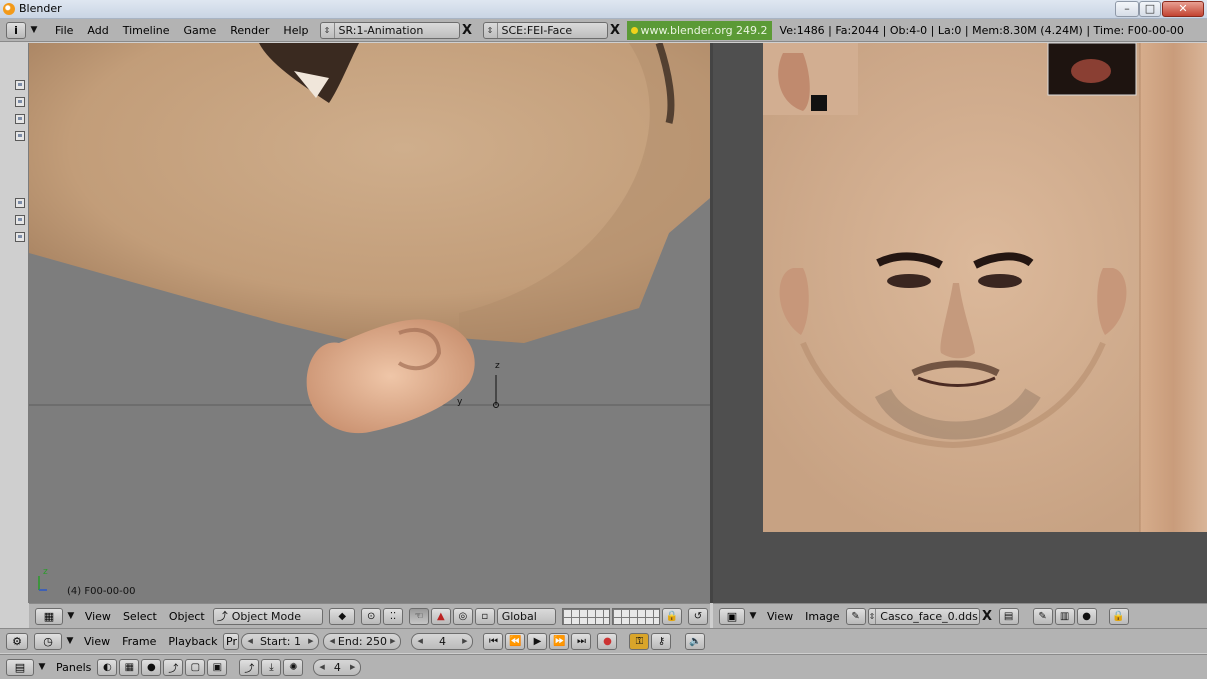 Image resolution: width=1207 pixels, height=679 pixels. I want to click on screen-selector: ⇕ SR:1-Animation, so click(389, 30).